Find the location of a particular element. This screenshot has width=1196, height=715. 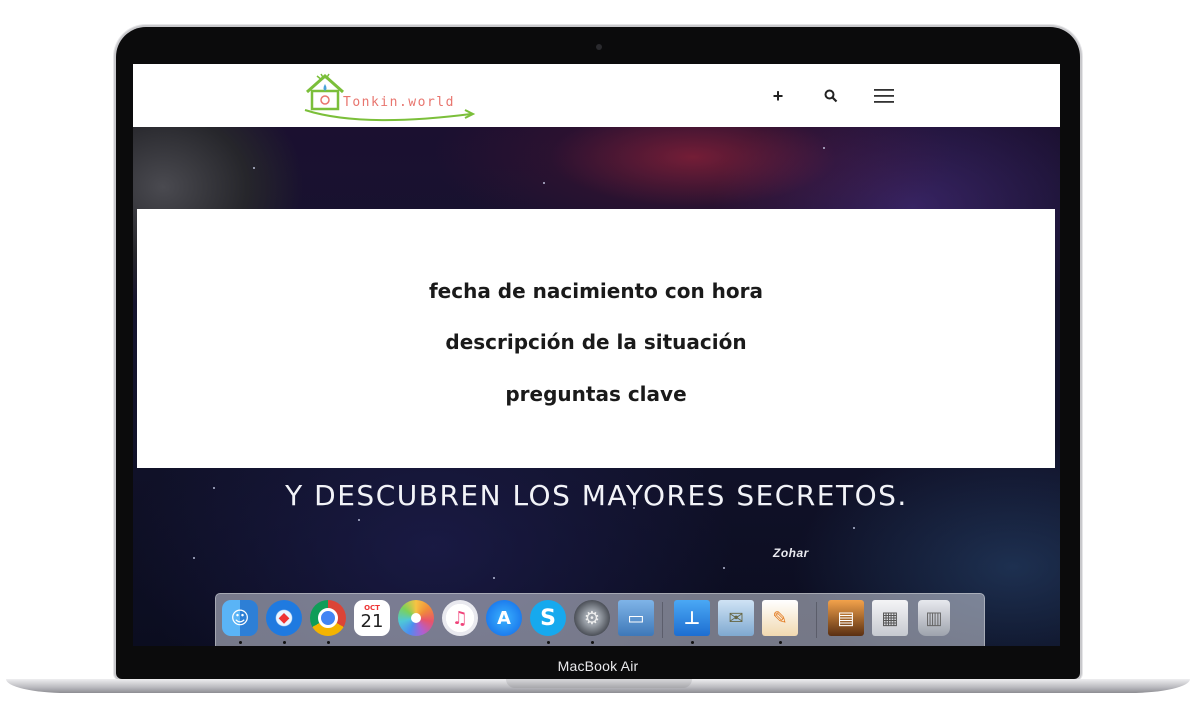

search-icon is located at coordinates (831, 96).